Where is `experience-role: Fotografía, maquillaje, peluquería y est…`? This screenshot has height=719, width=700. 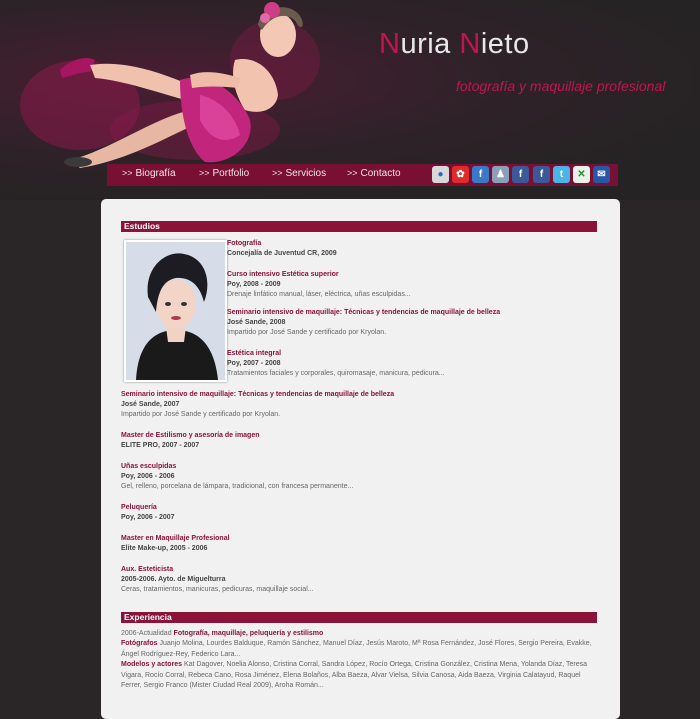 experience-role: Fotografía, maquillaje, peluquería y est… is located at coordinates (248, 633).